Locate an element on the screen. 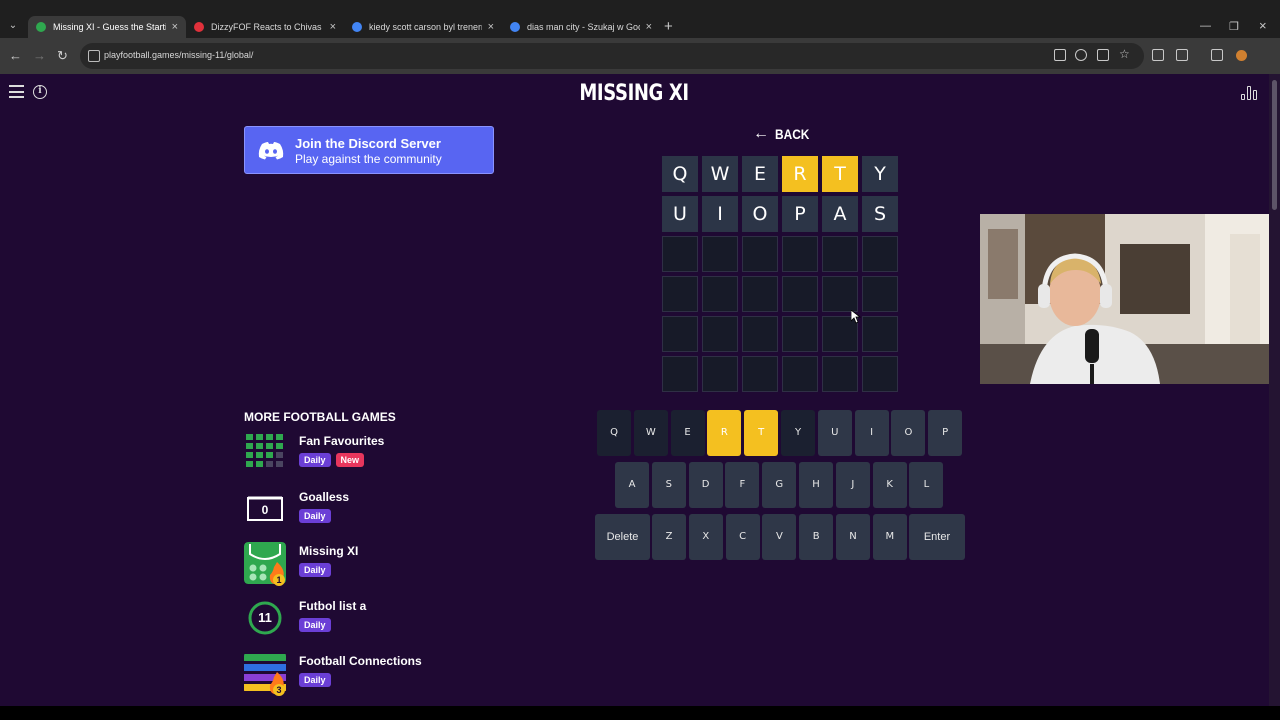  url-text: playfootball.games/missing-11/global/ is located at coordinates (179, 55).